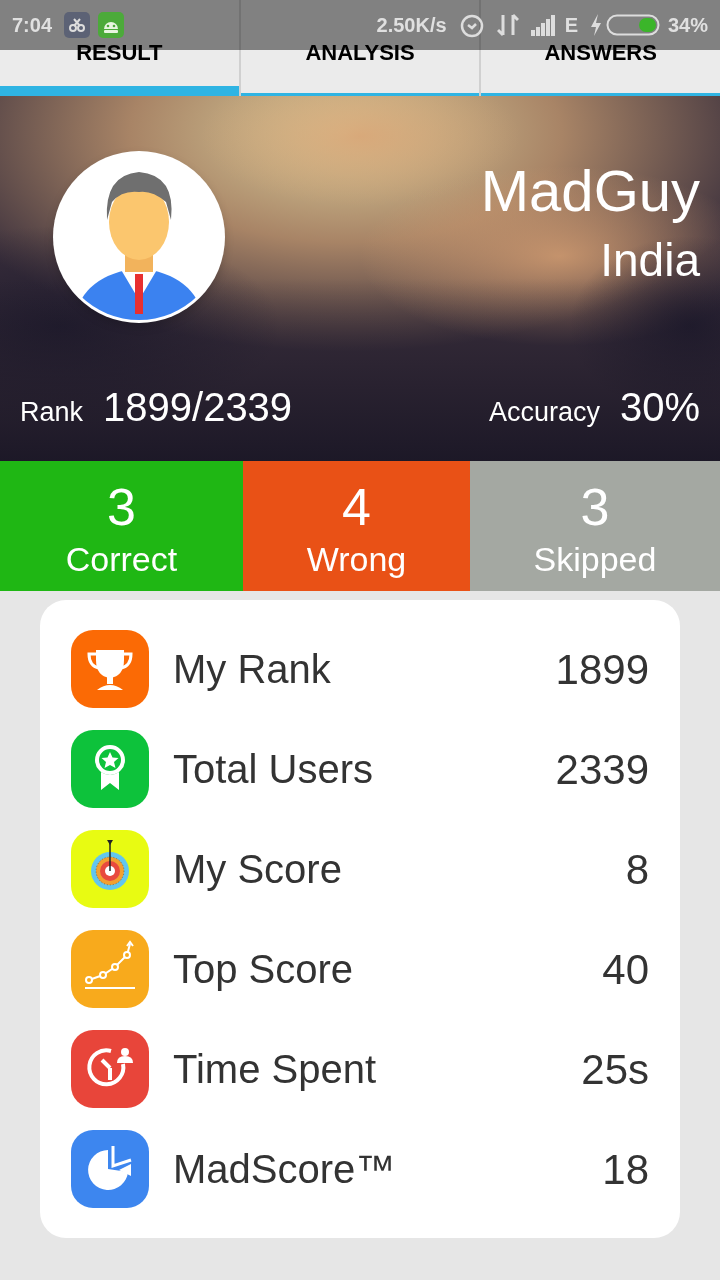 This screenshot has height=1280, width=720. What do you see at coordinates (411, 25) in the screenshot?
I see `network-speed: 2.50K/s` at bounding box center [411, 25].